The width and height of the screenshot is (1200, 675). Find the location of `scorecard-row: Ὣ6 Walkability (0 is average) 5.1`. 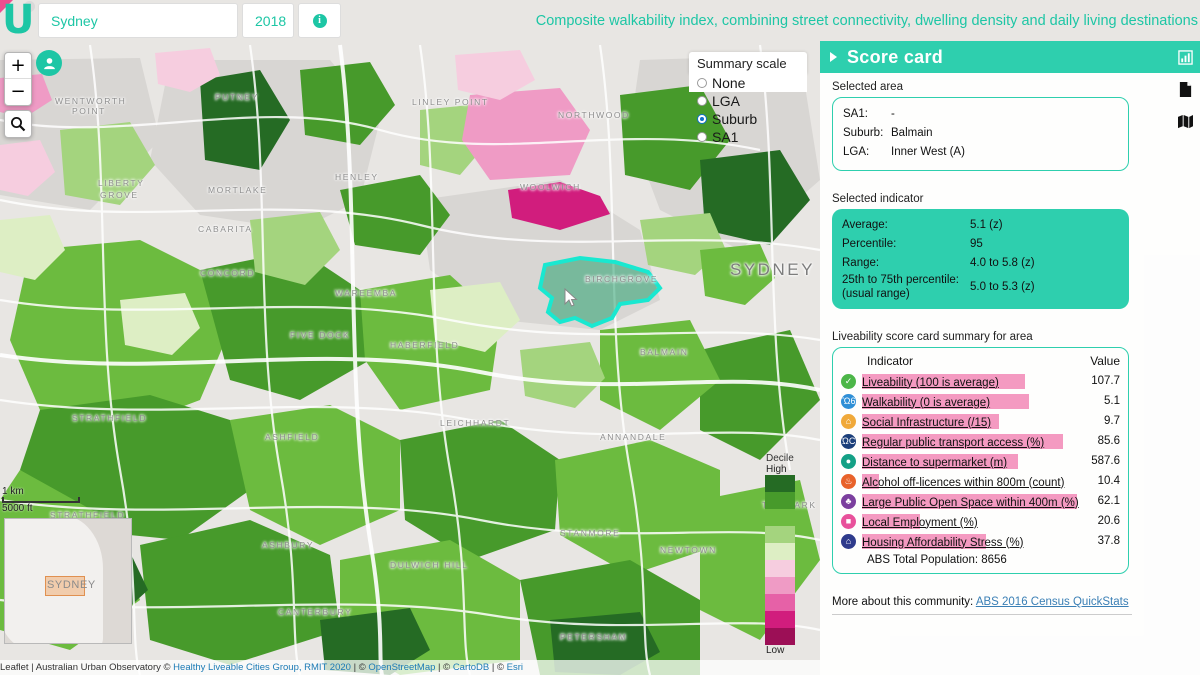

scorecard-row: Ὣ6 Walkability (0 is average) 5.1 is located at coordinates (980, 401).